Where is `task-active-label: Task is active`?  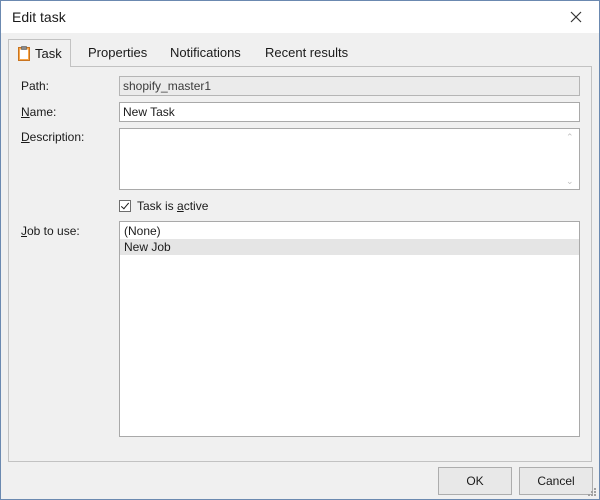
task-active-label: Task is active is located at coordinates (172, 206).